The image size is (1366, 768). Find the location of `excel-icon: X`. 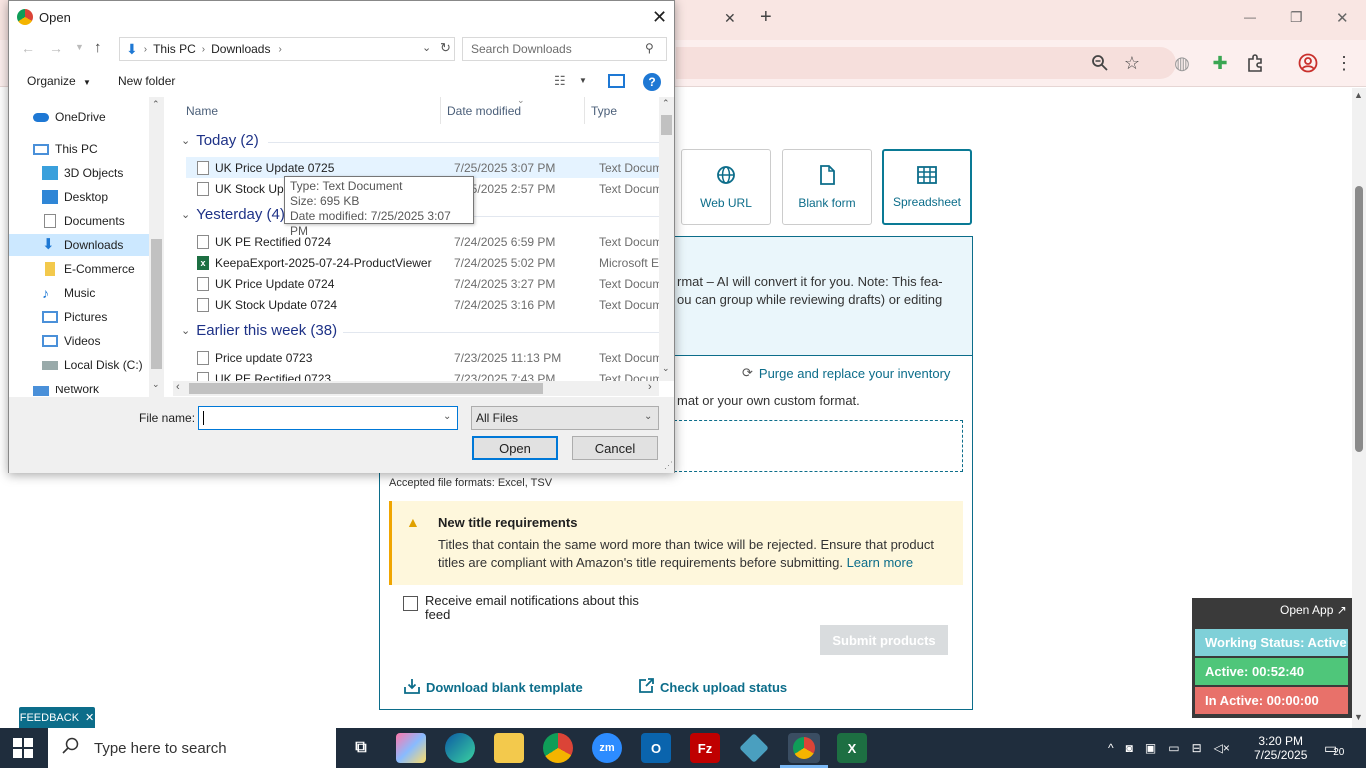

excel-icon: X is located at coordinates (852, 748).